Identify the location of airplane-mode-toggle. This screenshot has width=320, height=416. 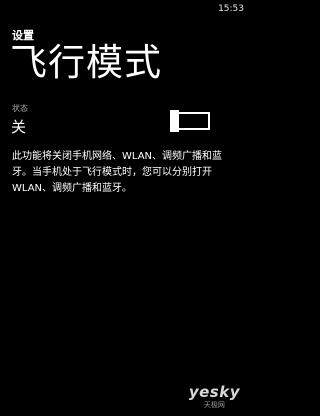
(190, 121).